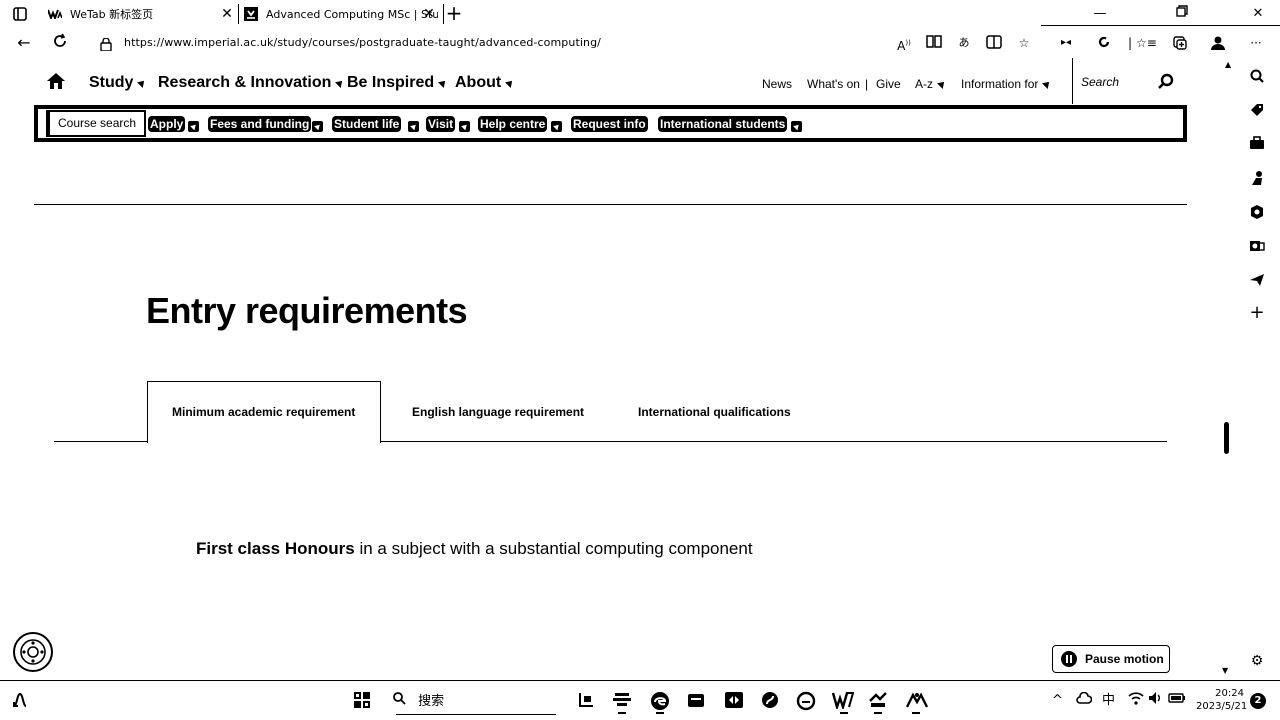 The height and width of the screenshot is (720, 1280). Describe the element at coordinates (1257, 281) in the screenshot. I see `sidebar-send-icon` at that location.